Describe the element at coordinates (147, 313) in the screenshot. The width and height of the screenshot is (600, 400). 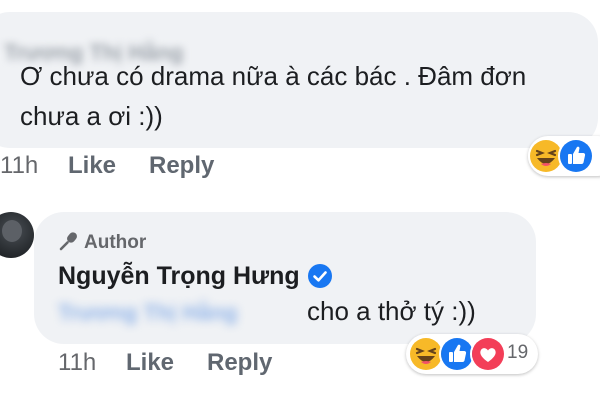
I see `mention-name-blurred: Trương Thị Hằng` at that location.